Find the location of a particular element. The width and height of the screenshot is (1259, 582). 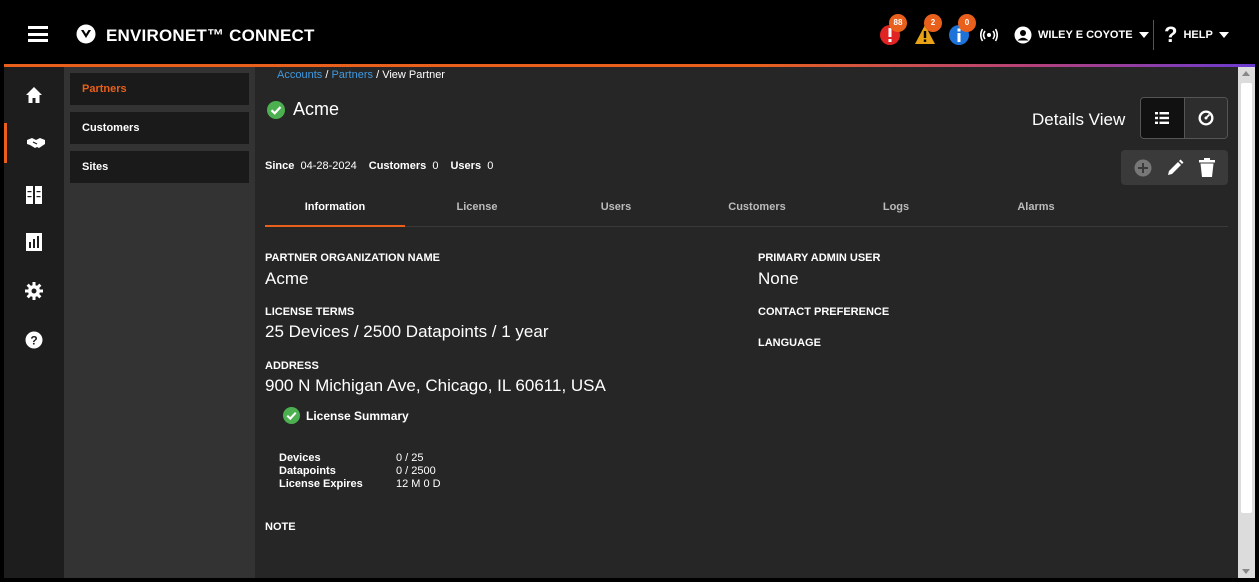

left-nav: ? is located at coordinates (34, 322).